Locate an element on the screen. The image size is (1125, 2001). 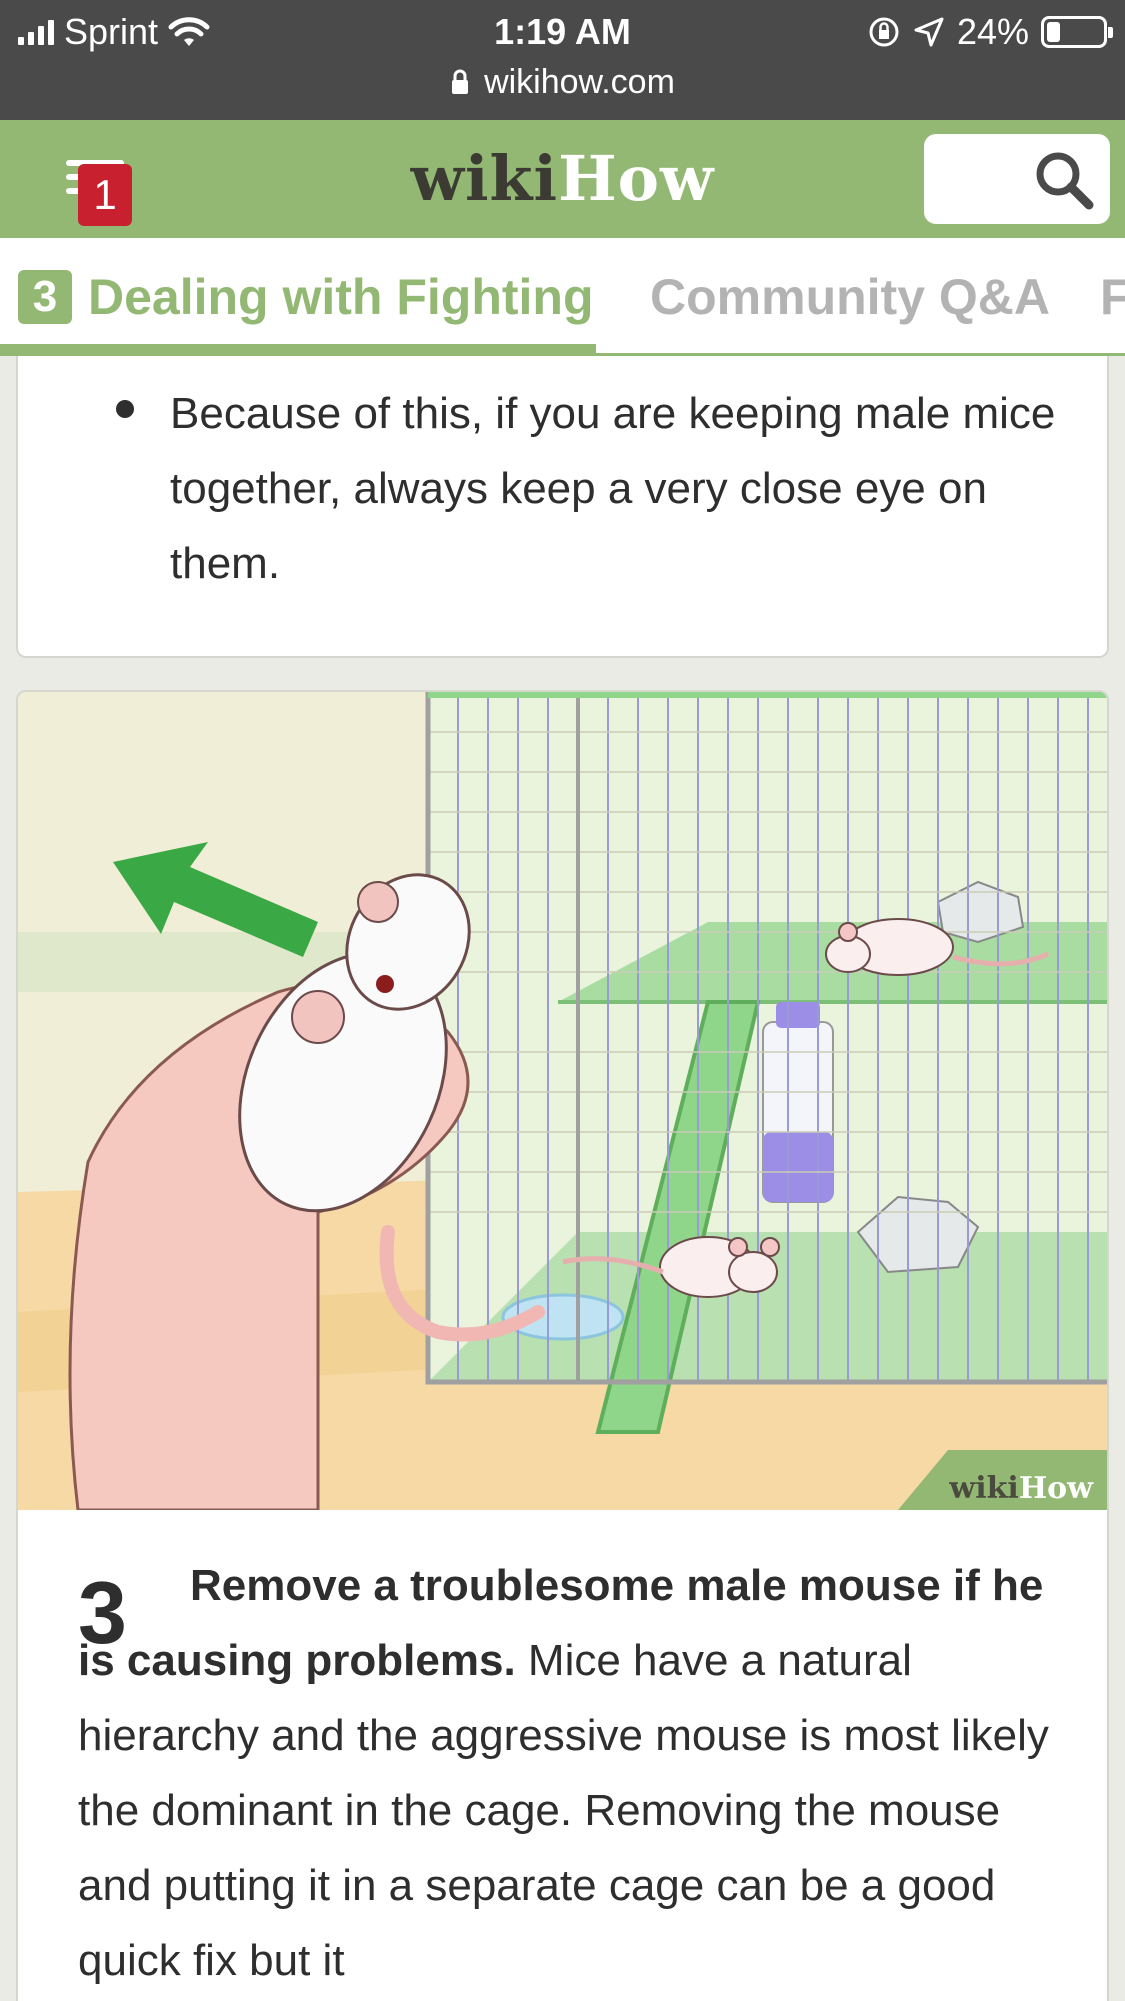
tab-label: Dealing with Fighting is located at coordinates (341, 297).